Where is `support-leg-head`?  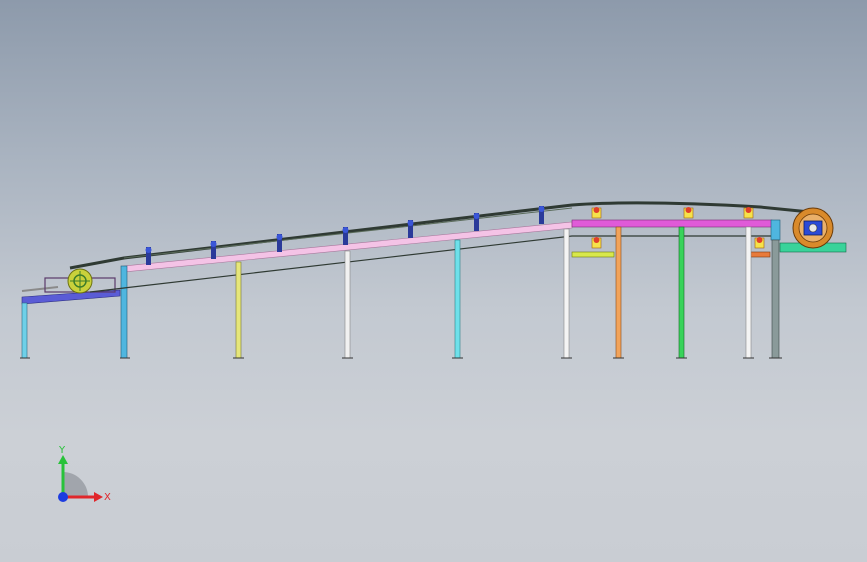
support-leg-head is located at coordinates (775, 299).